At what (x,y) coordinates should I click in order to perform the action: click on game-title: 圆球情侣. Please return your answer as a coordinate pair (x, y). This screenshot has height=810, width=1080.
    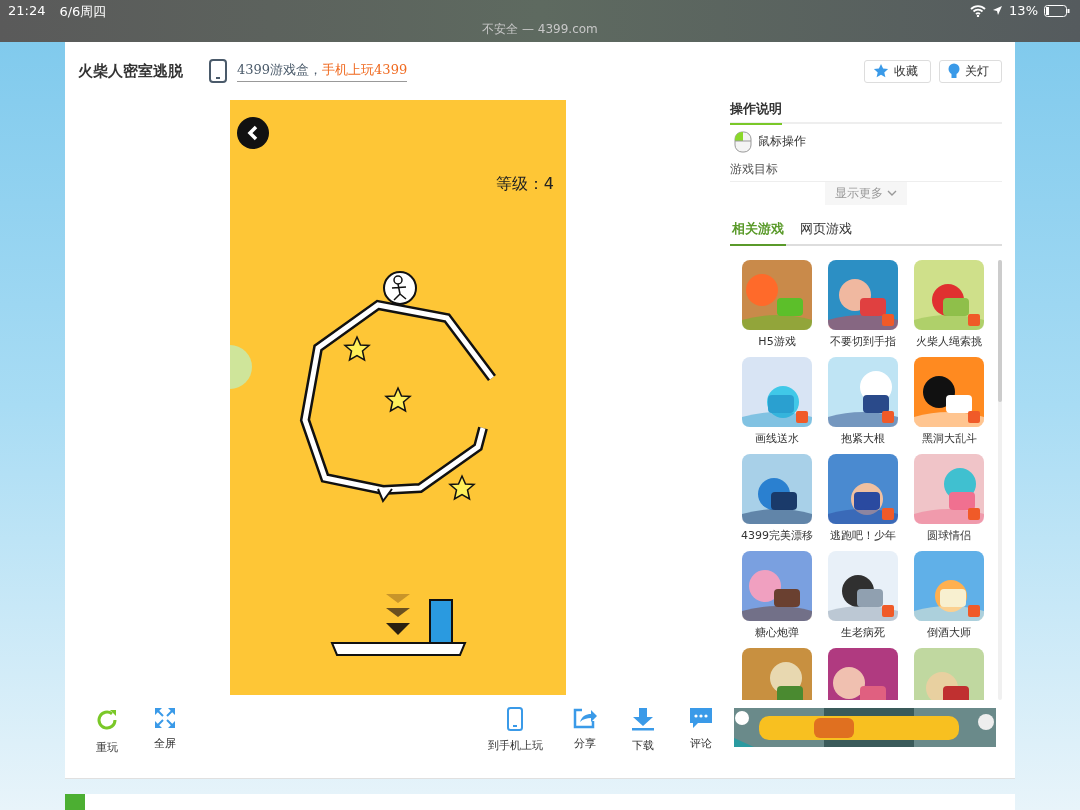
    Looking at the image, I should click on (949, 536).